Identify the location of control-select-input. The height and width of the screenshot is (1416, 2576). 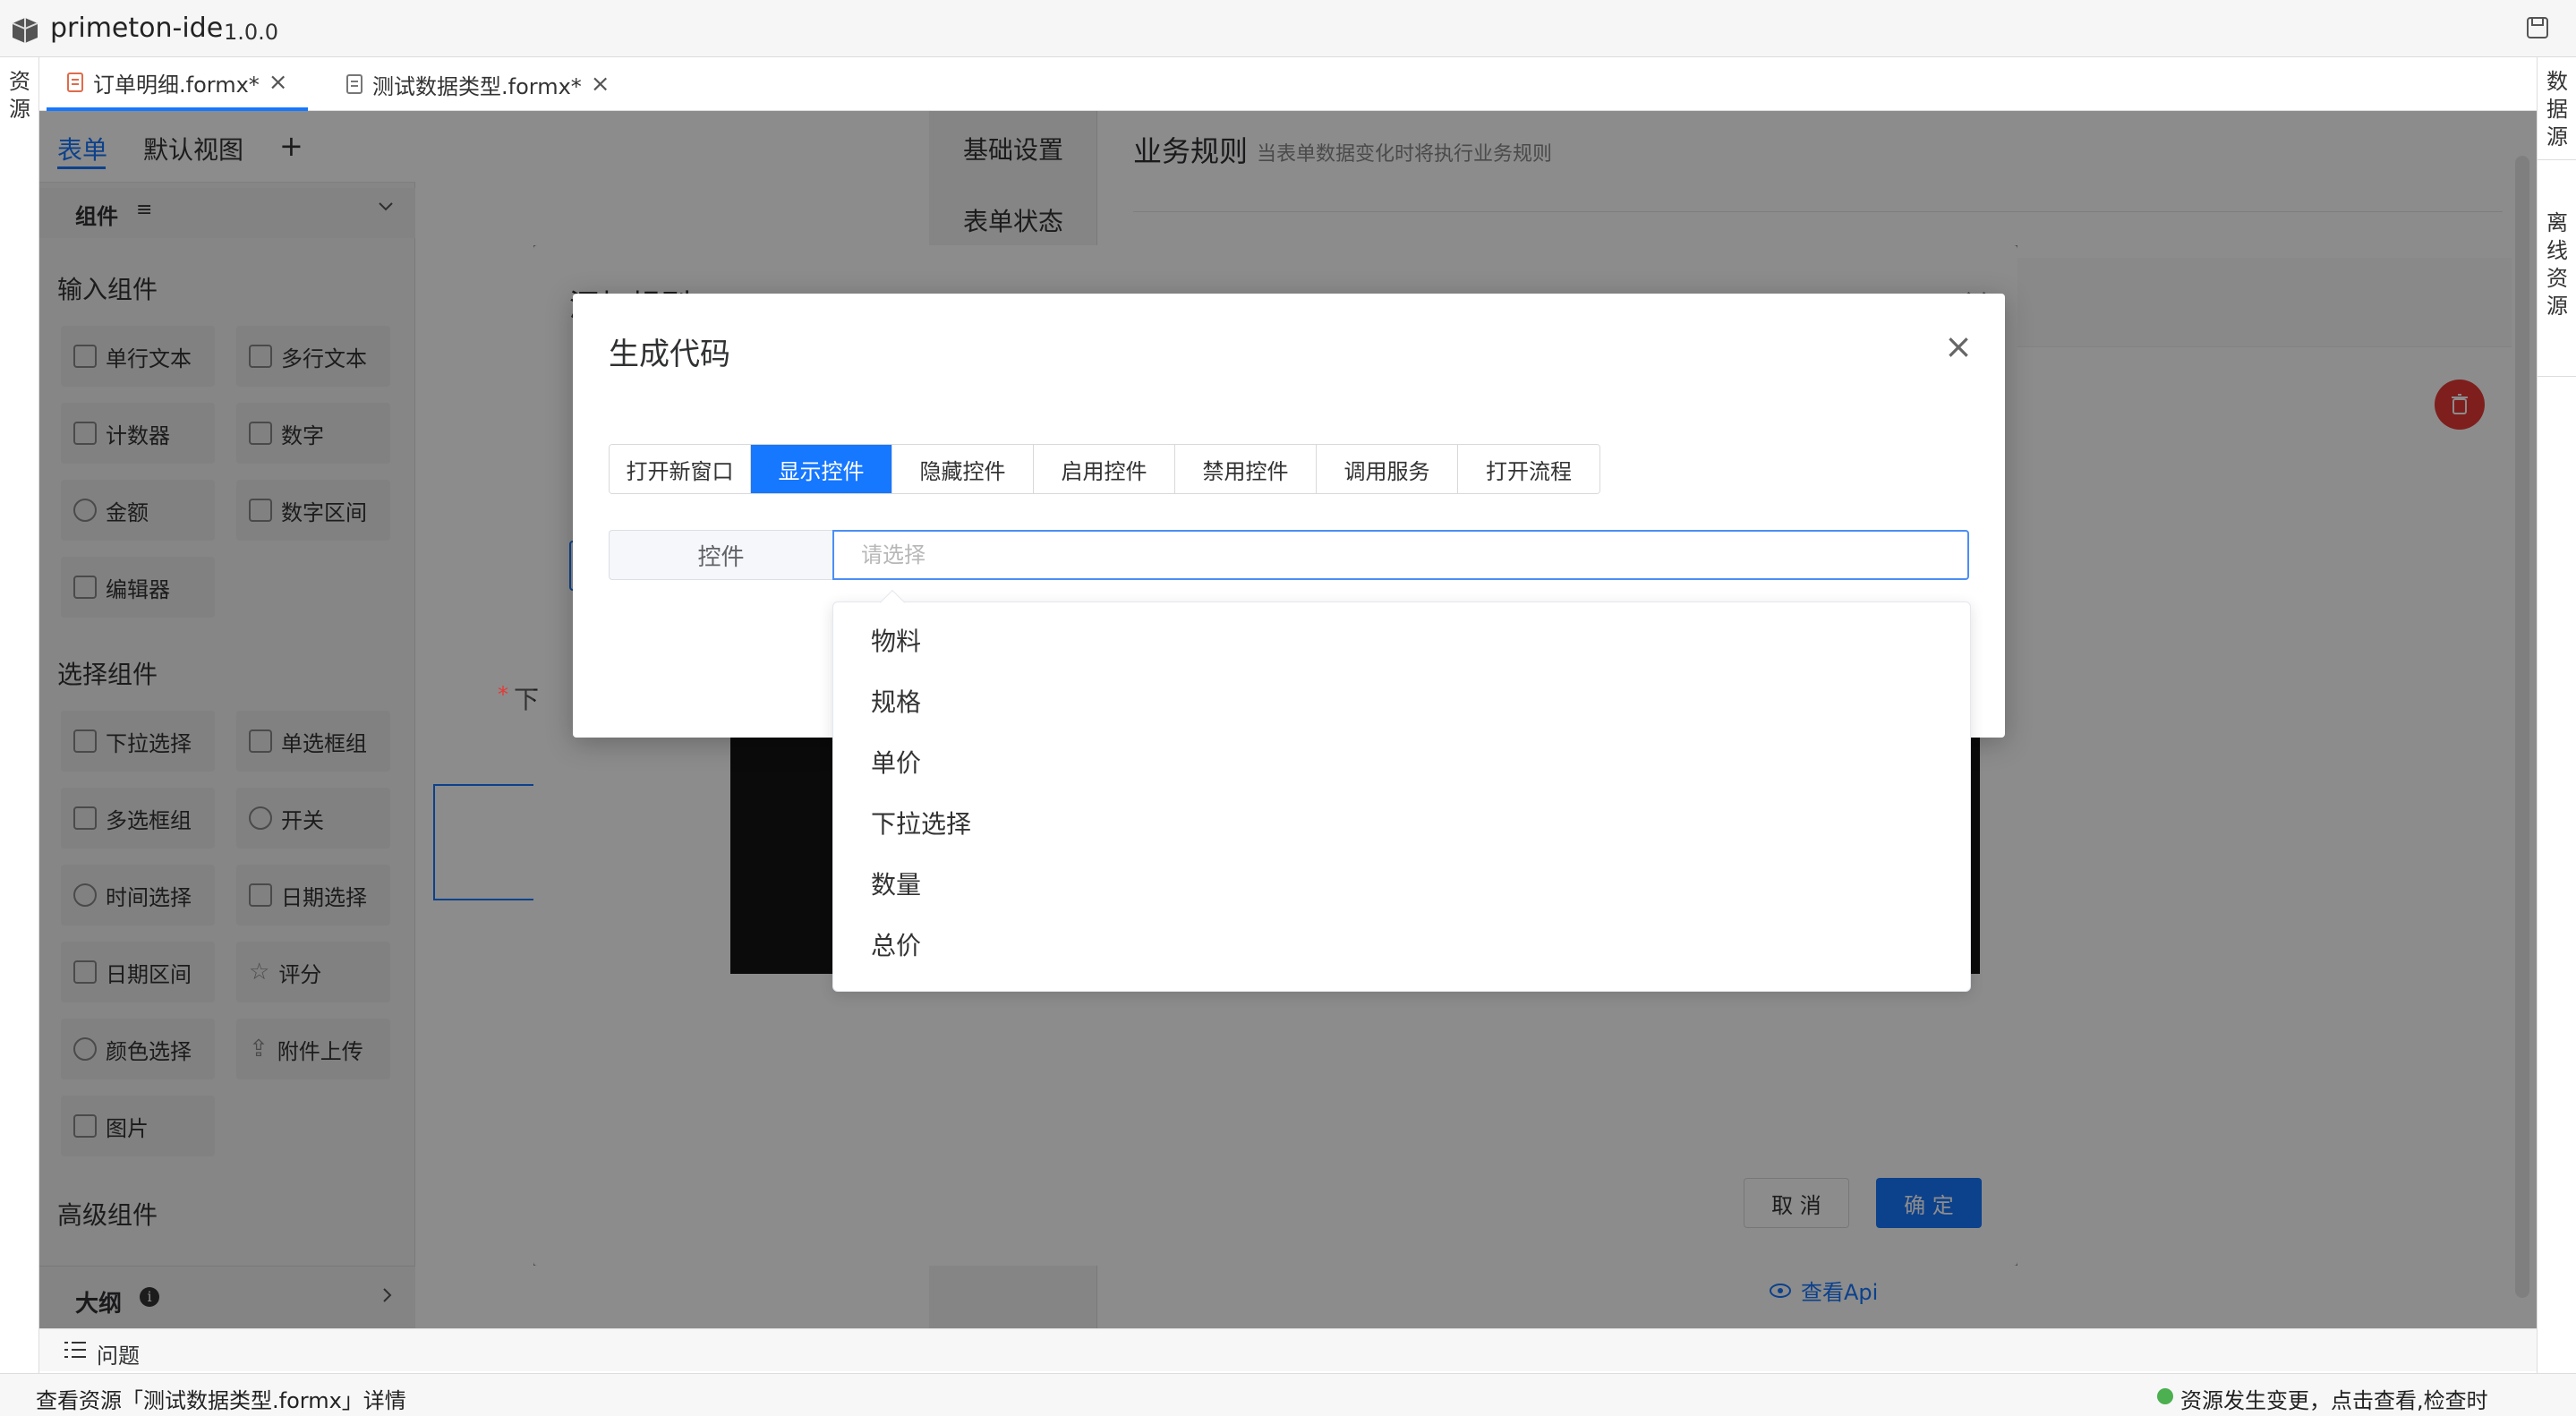
(1400, 555).